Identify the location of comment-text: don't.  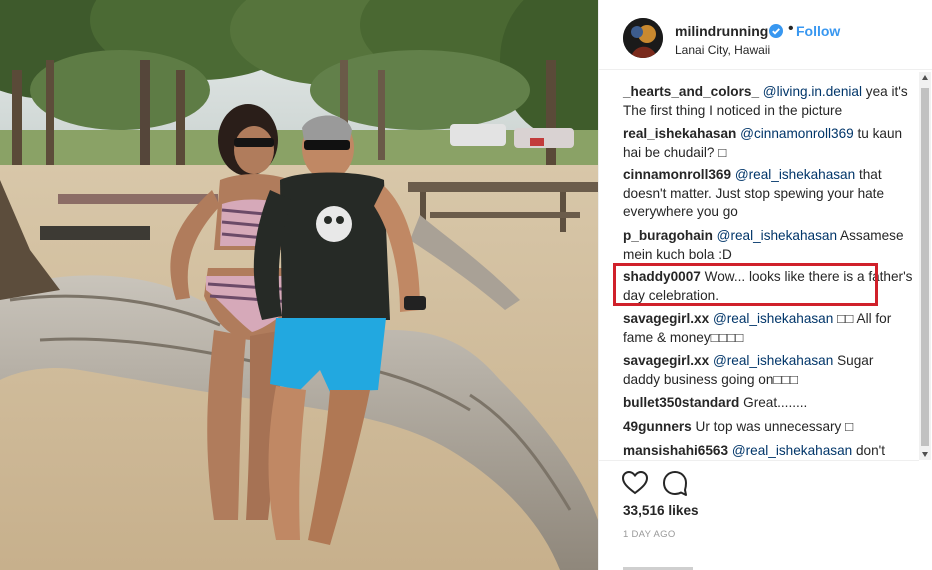
(869, 450).